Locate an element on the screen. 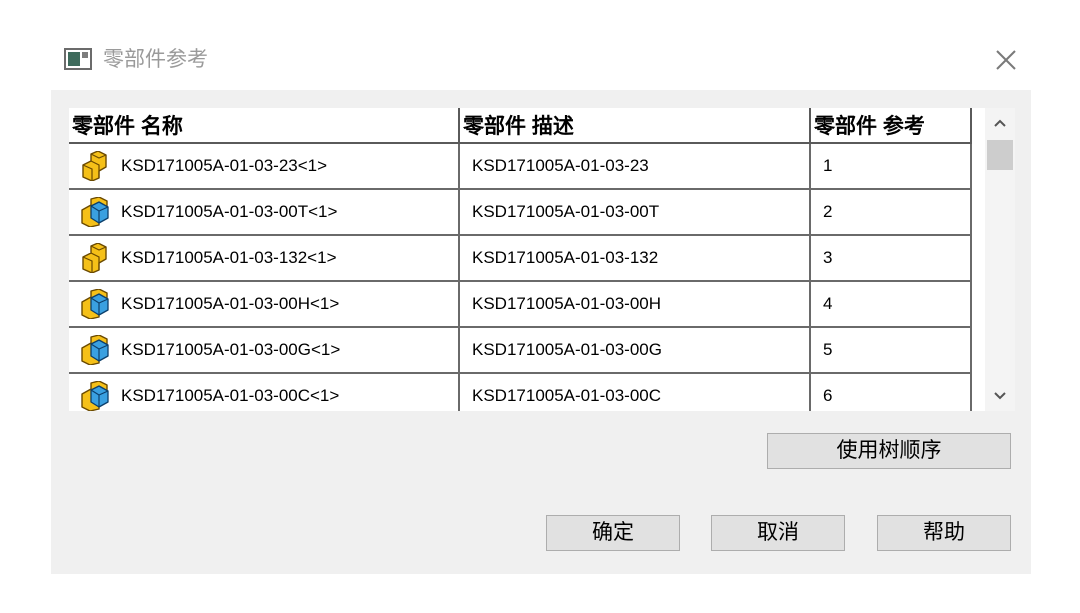 This screenshot has height=613, width=1080. component-description: KSD171005A-01-03-00H is located at coordinates (567, 303).